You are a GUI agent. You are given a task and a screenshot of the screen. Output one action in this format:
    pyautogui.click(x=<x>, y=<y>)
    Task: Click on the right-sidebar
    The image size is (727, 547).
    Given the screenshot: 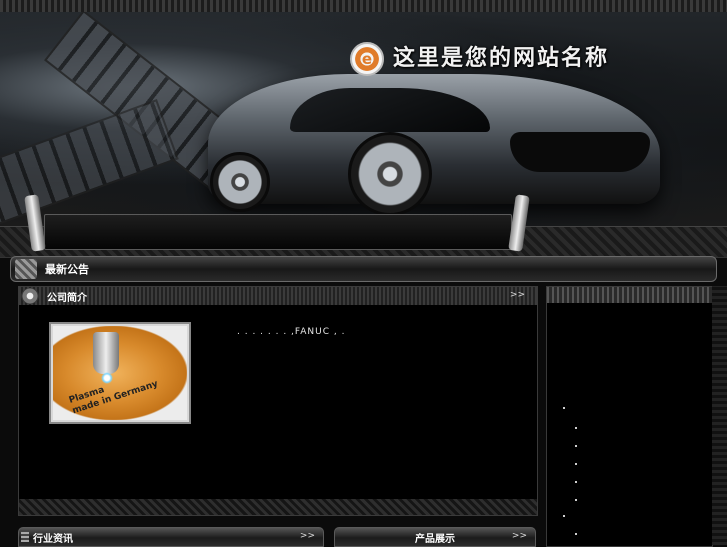 What is the action you would take?
    pyautogui.click(x=629, y=416)
    